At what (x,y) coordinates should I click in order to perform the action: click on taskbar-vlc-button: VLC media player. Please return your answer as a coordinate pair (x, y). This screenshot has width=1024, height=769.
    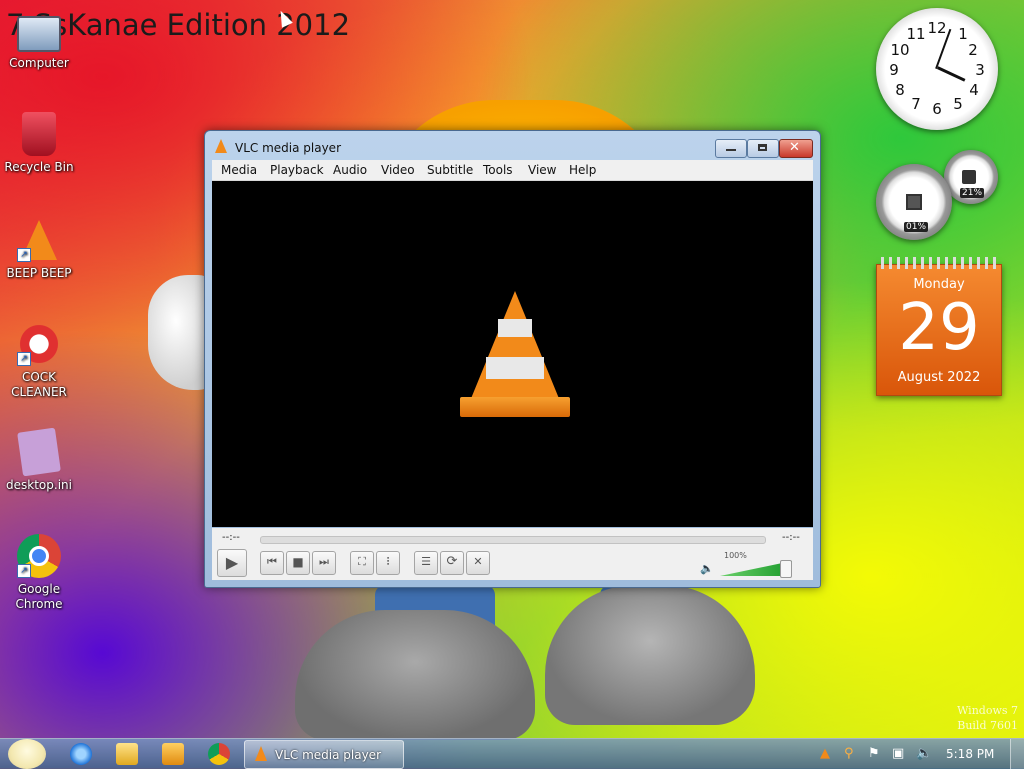
    Looking at the image, I should click on (324, 754).